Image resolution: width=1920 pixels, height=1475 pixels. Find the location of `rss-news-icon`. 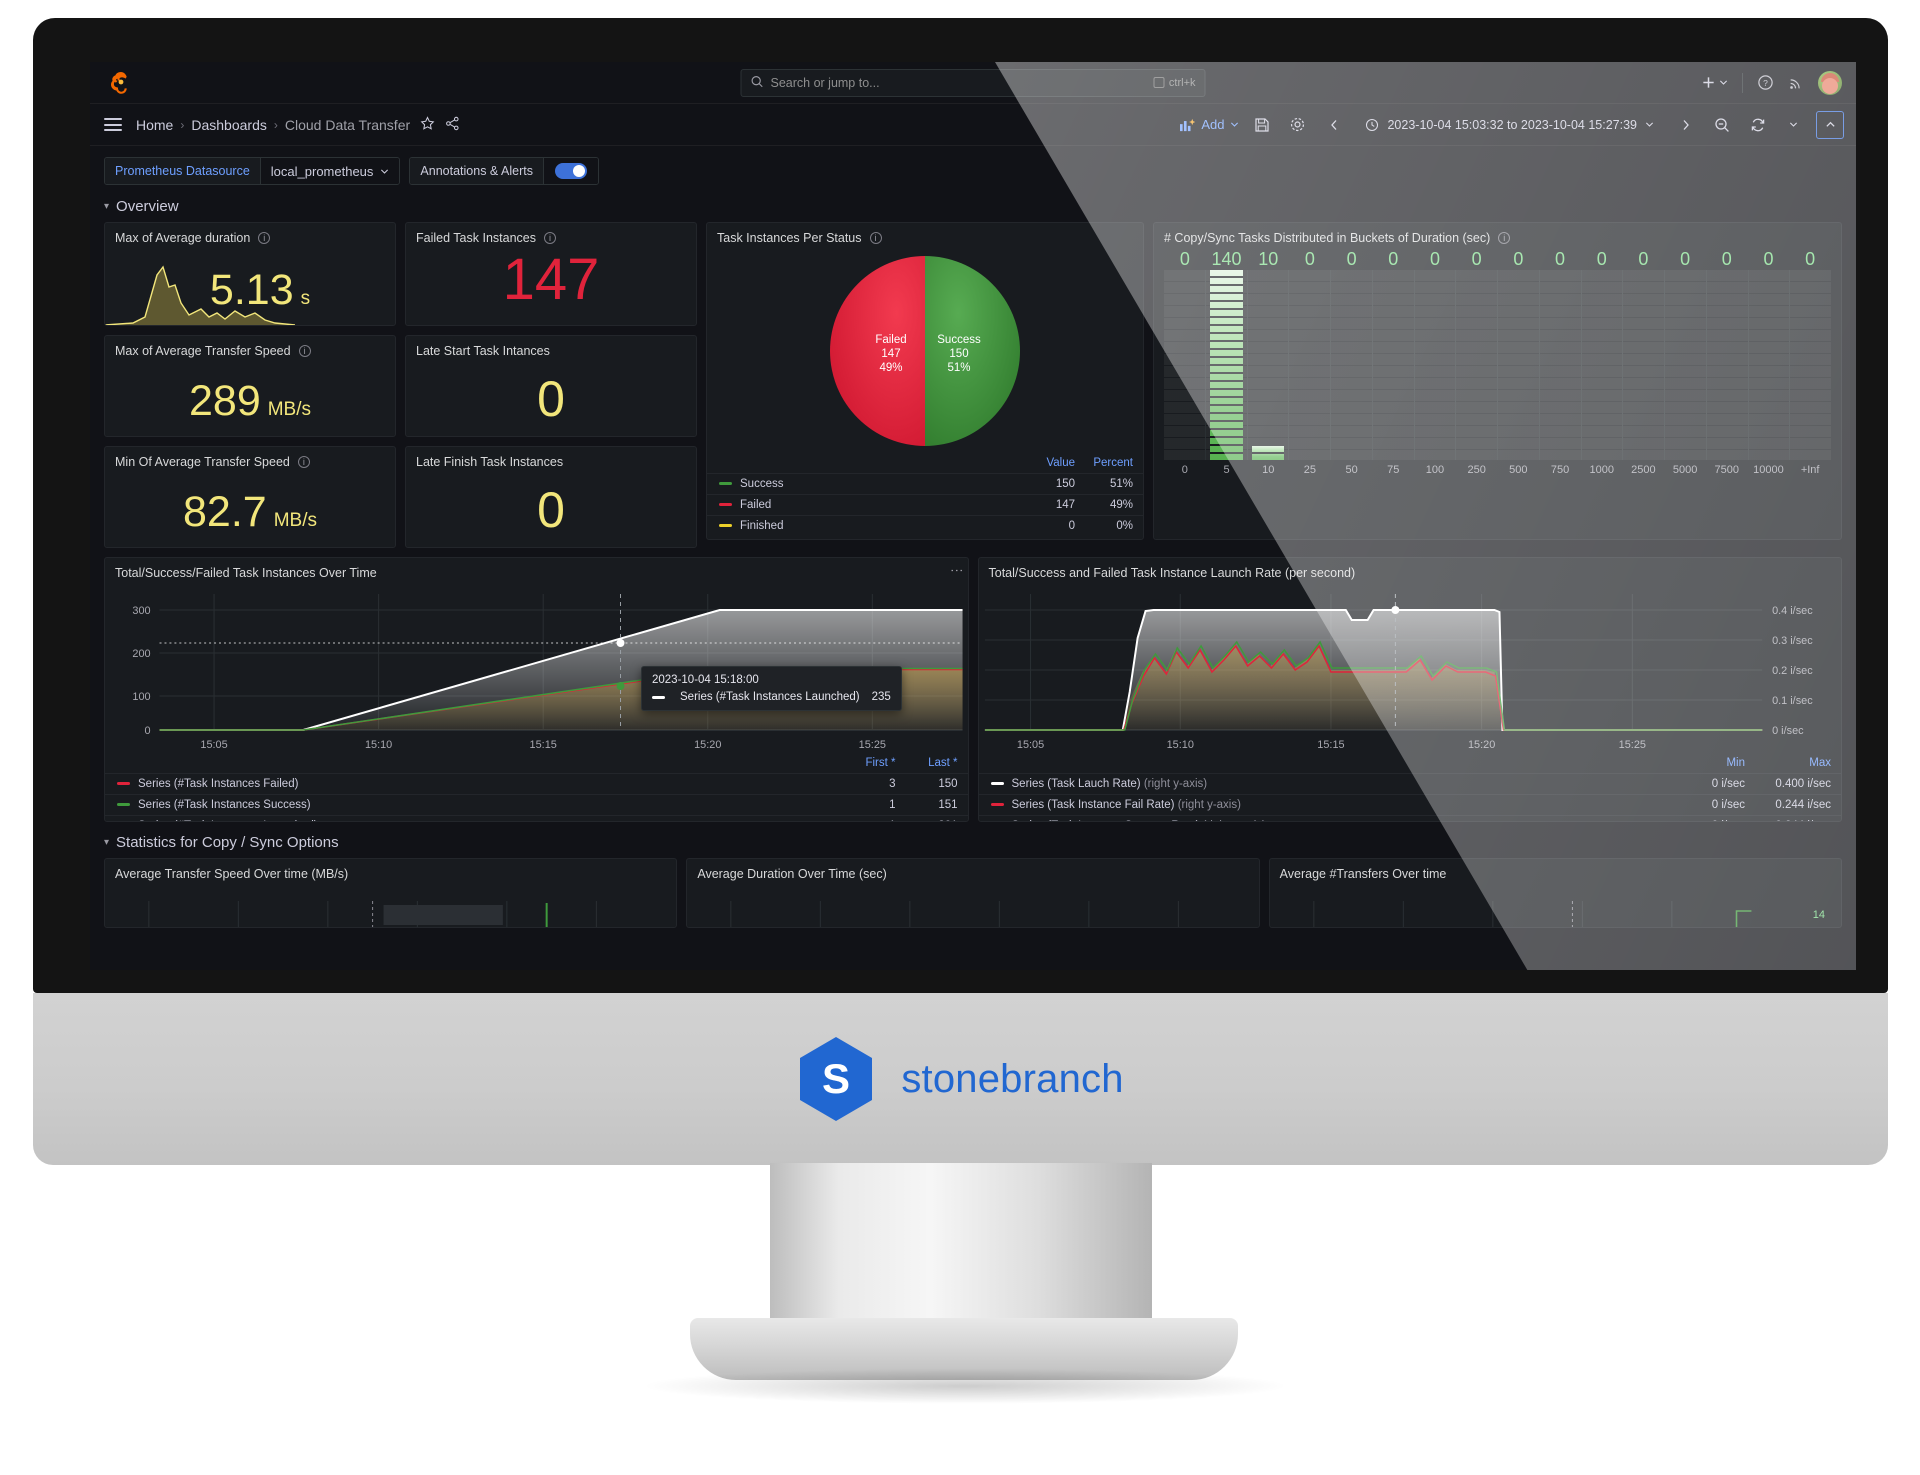

rss-news-icon is located at coordinates (1796, 83).